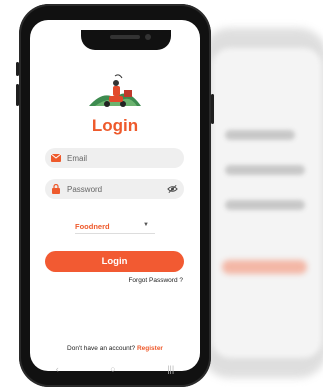 Image resolution: width=323 pixels, height=391 pixels. Describe the element at coordinates (101, 348) in the screenshot. I see `no-account-text: Don't have an account?` at that location.